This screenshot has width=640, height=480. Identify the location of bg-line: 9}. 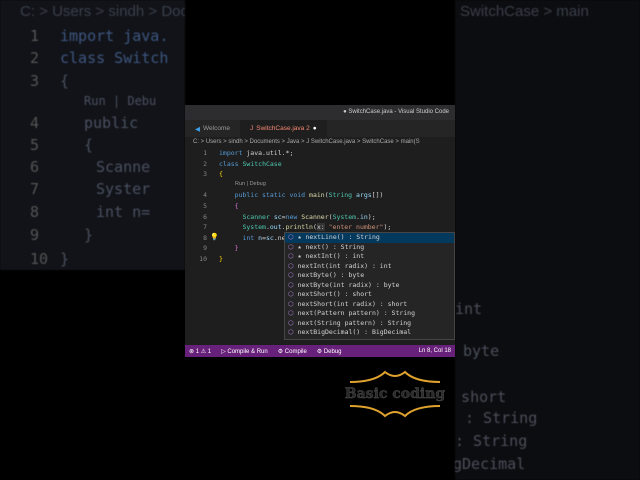
(62, 235).